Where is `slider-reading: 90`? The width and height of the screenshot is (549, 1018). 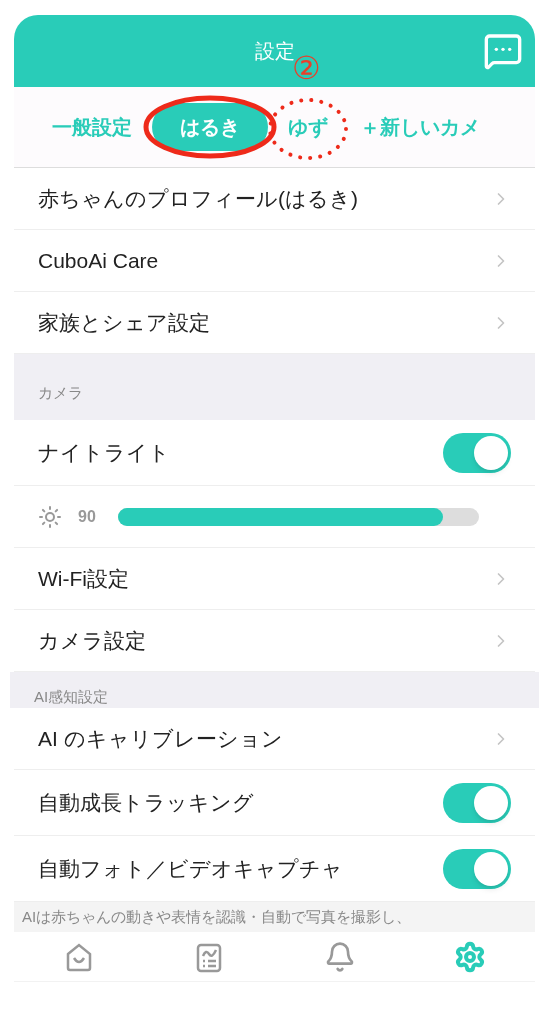 slider-reading: 90 is located at coordinates (87, 516).